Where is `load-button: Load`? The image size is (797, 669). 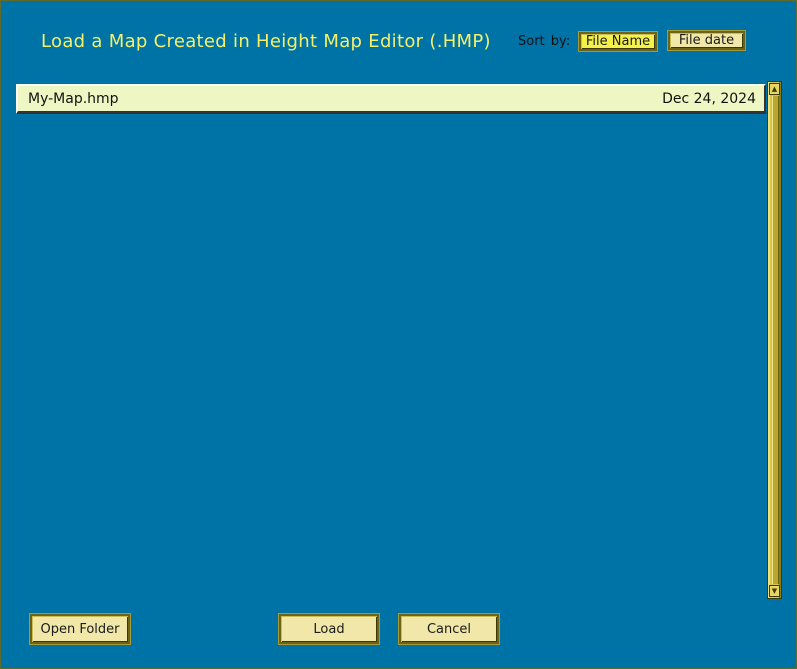 load-button: Load is located at coordinates (329, 629).